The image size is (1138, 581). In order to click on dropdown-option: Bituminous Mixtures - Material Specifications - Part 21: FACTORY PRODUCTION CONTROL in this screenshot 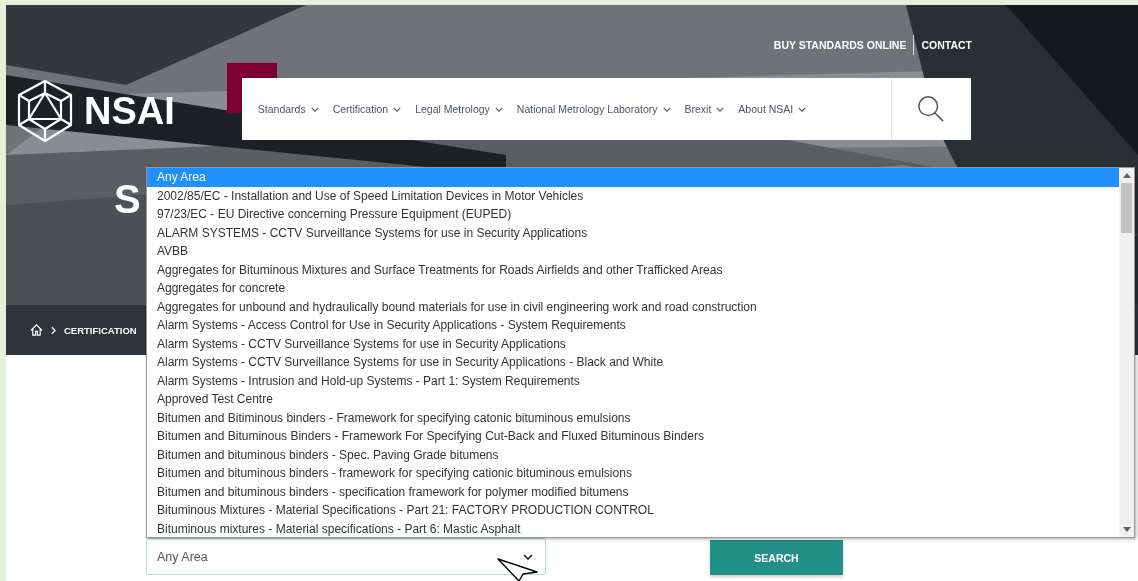, I will do `click(633, 510)`.